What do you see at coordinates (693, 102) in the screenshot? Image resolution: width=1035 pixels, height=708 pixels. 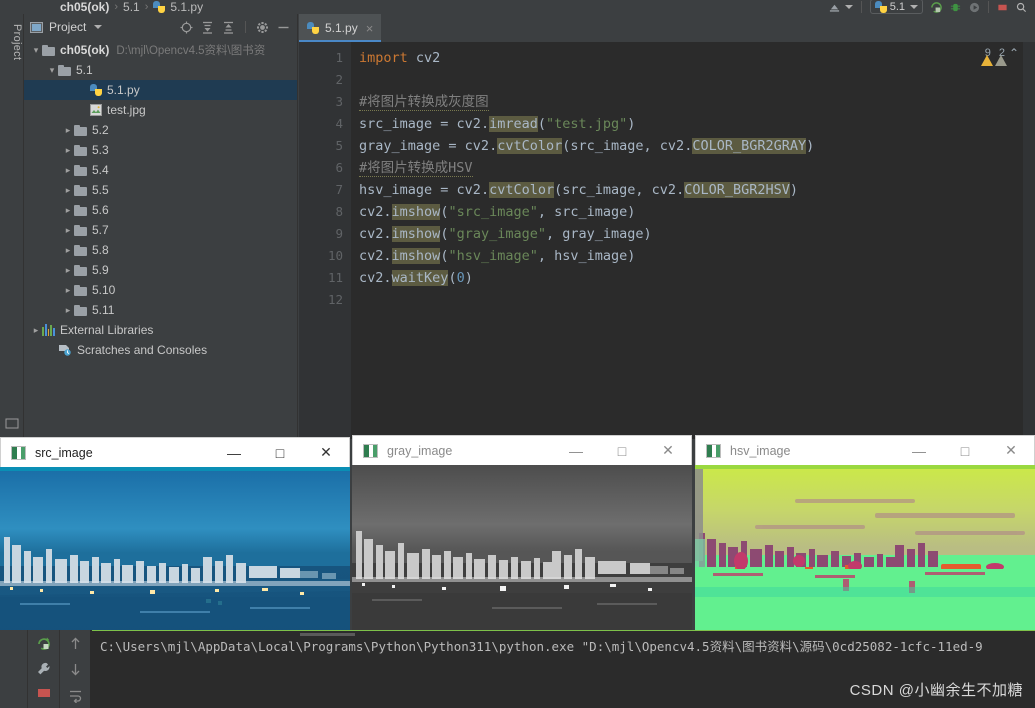 I see `code-line: #将图片转换成灰度图` at bounding box center [693, 102].